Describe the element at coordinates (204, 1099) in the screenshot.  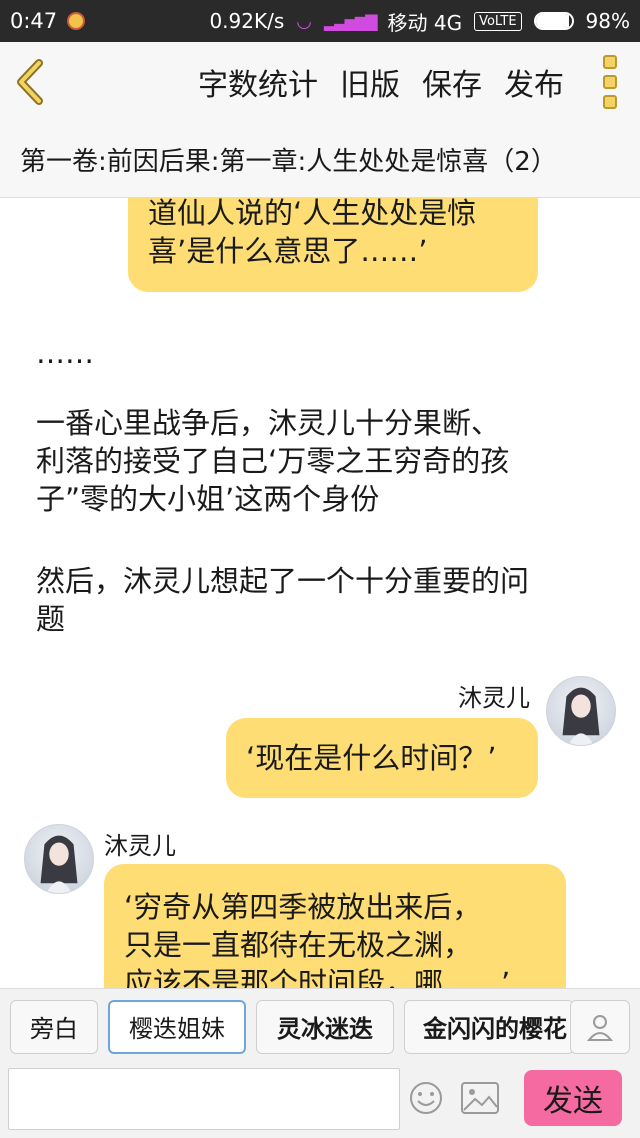
I see `message-input` at that location.